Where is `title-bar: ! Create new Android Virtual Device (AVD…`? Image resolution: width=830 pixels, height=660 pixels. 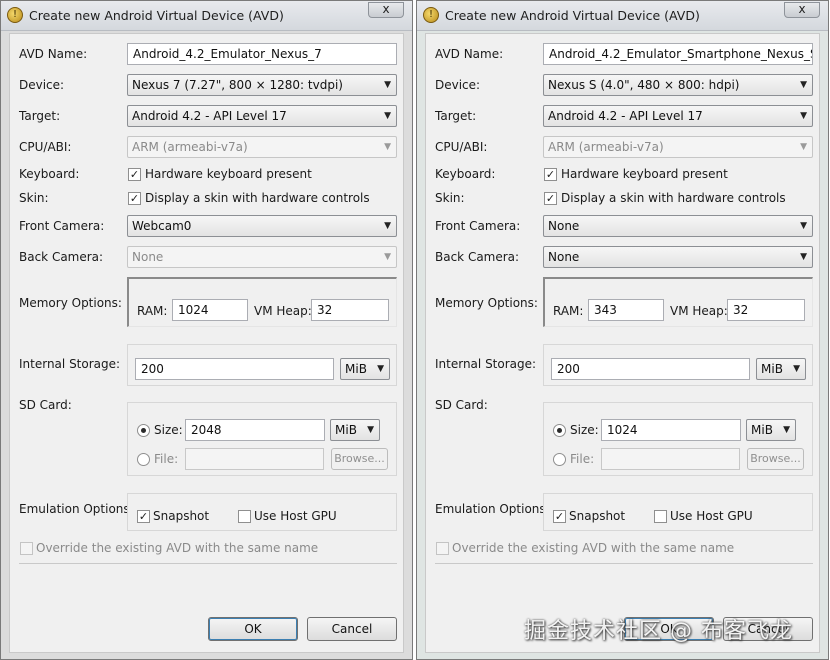
title-bar: ! Create new Android Virtual Device (AVD… is located at coordinates (622, 16).